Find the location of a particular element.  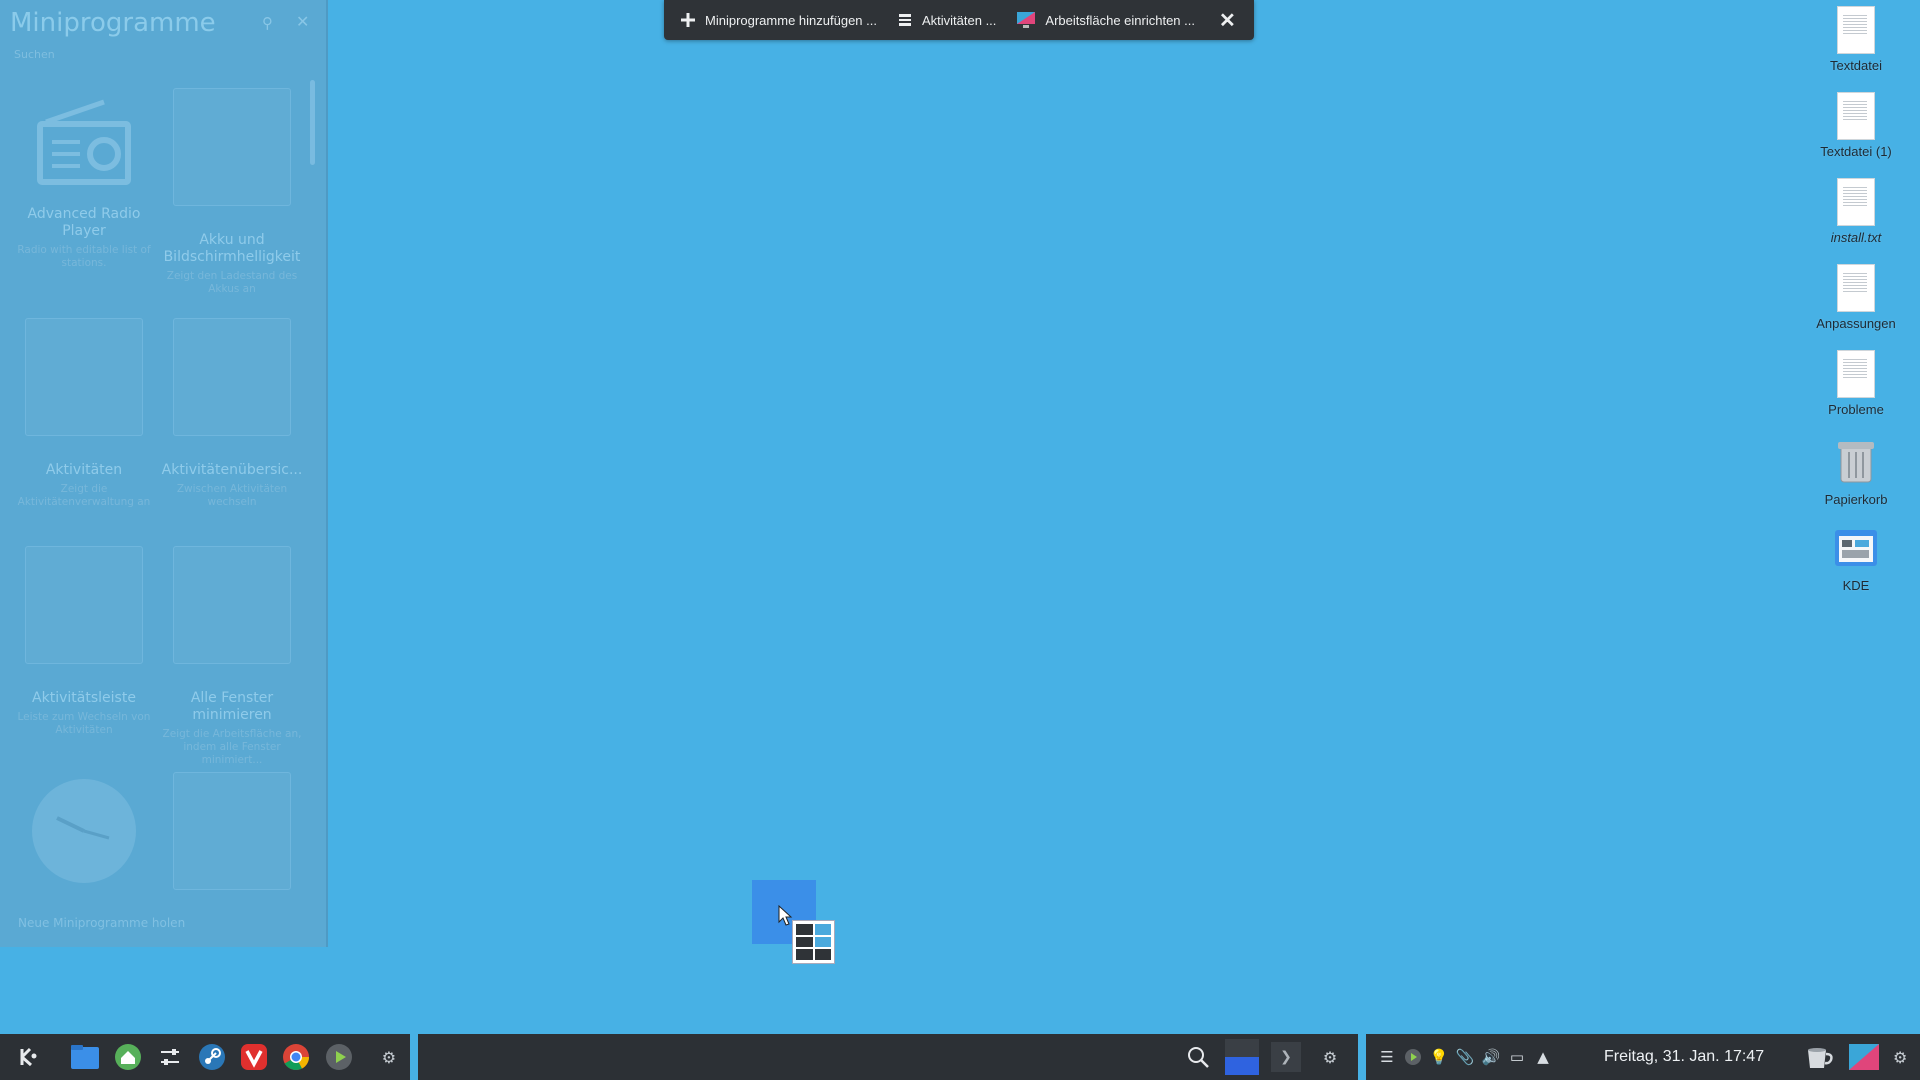

desktop-icon-label: Textdatei (1) is located at coordinates (1856, 151).